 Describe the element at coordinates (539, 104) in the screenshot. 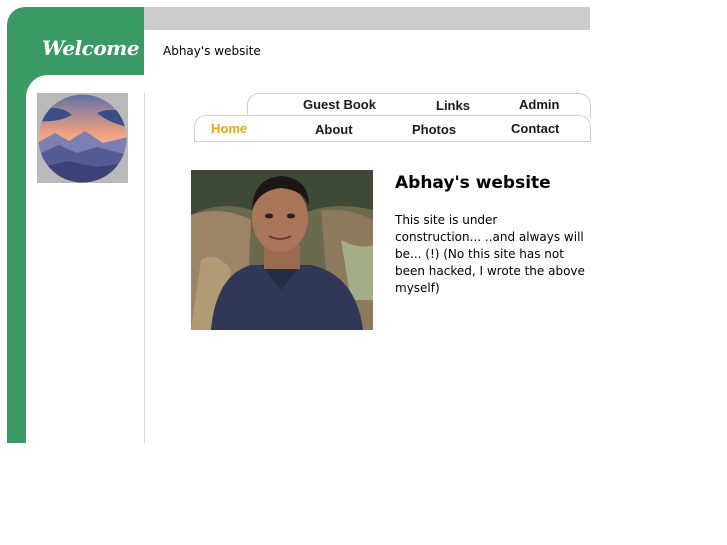

I see `tab-admin: Admin` at that location.